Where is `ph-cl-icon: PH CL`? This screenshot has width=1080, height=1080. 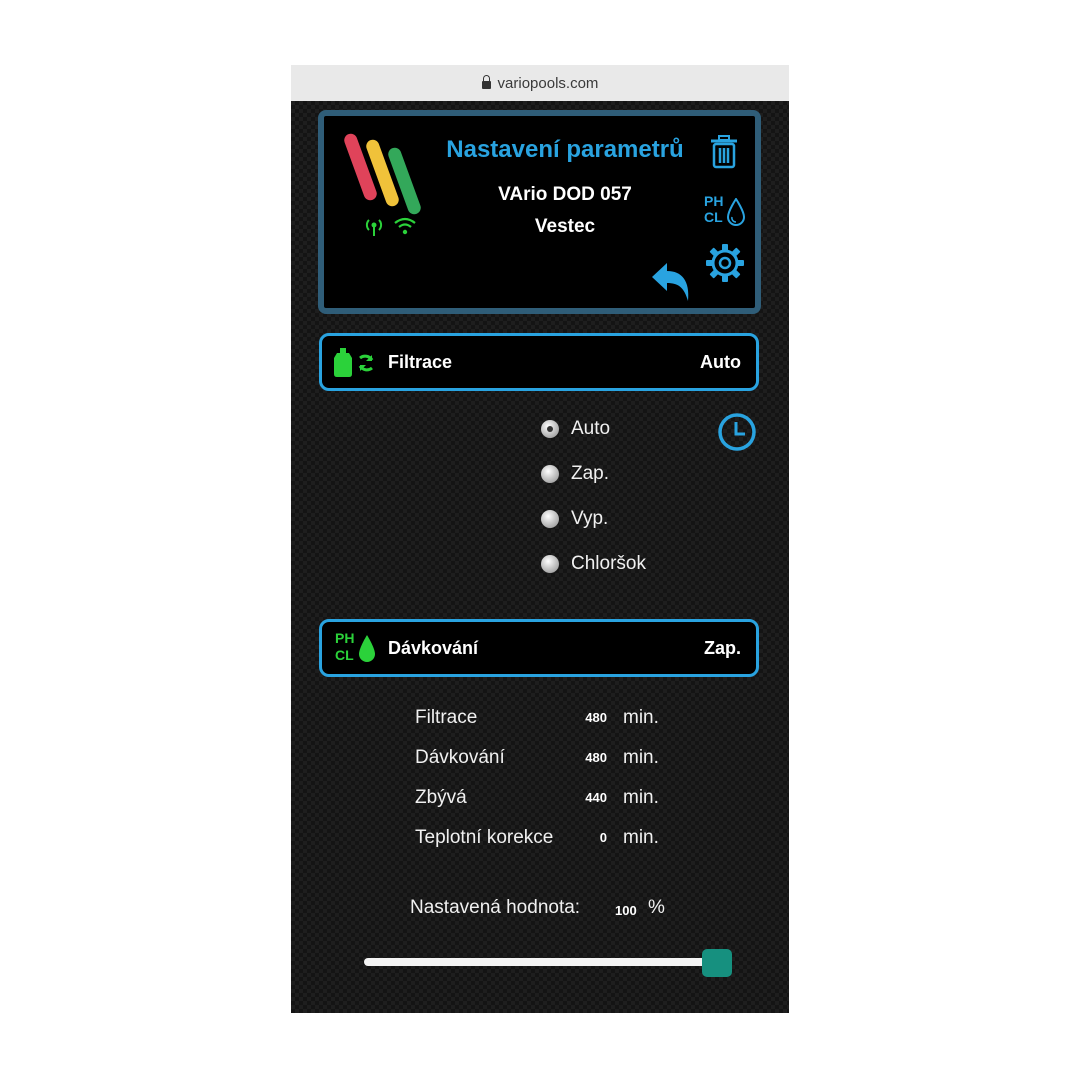 ph-cl-icon: PH CL is located at coordinates (726, 212).